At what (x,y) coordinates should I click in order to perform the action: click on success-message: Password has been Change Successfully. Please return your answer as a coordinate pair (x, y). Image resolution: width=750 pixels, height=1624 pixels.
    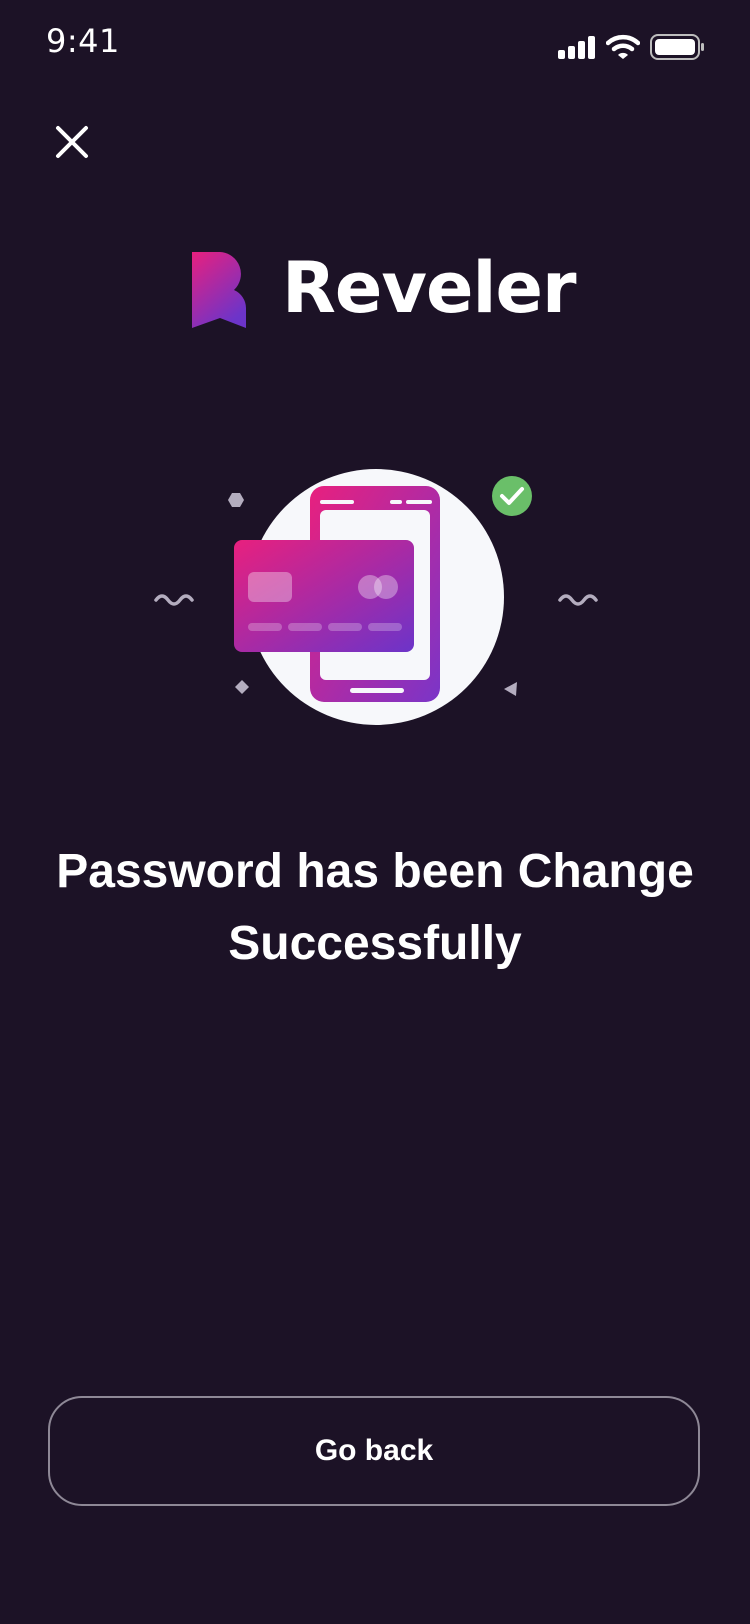
    Looking at the image, I should click on (375, 908).